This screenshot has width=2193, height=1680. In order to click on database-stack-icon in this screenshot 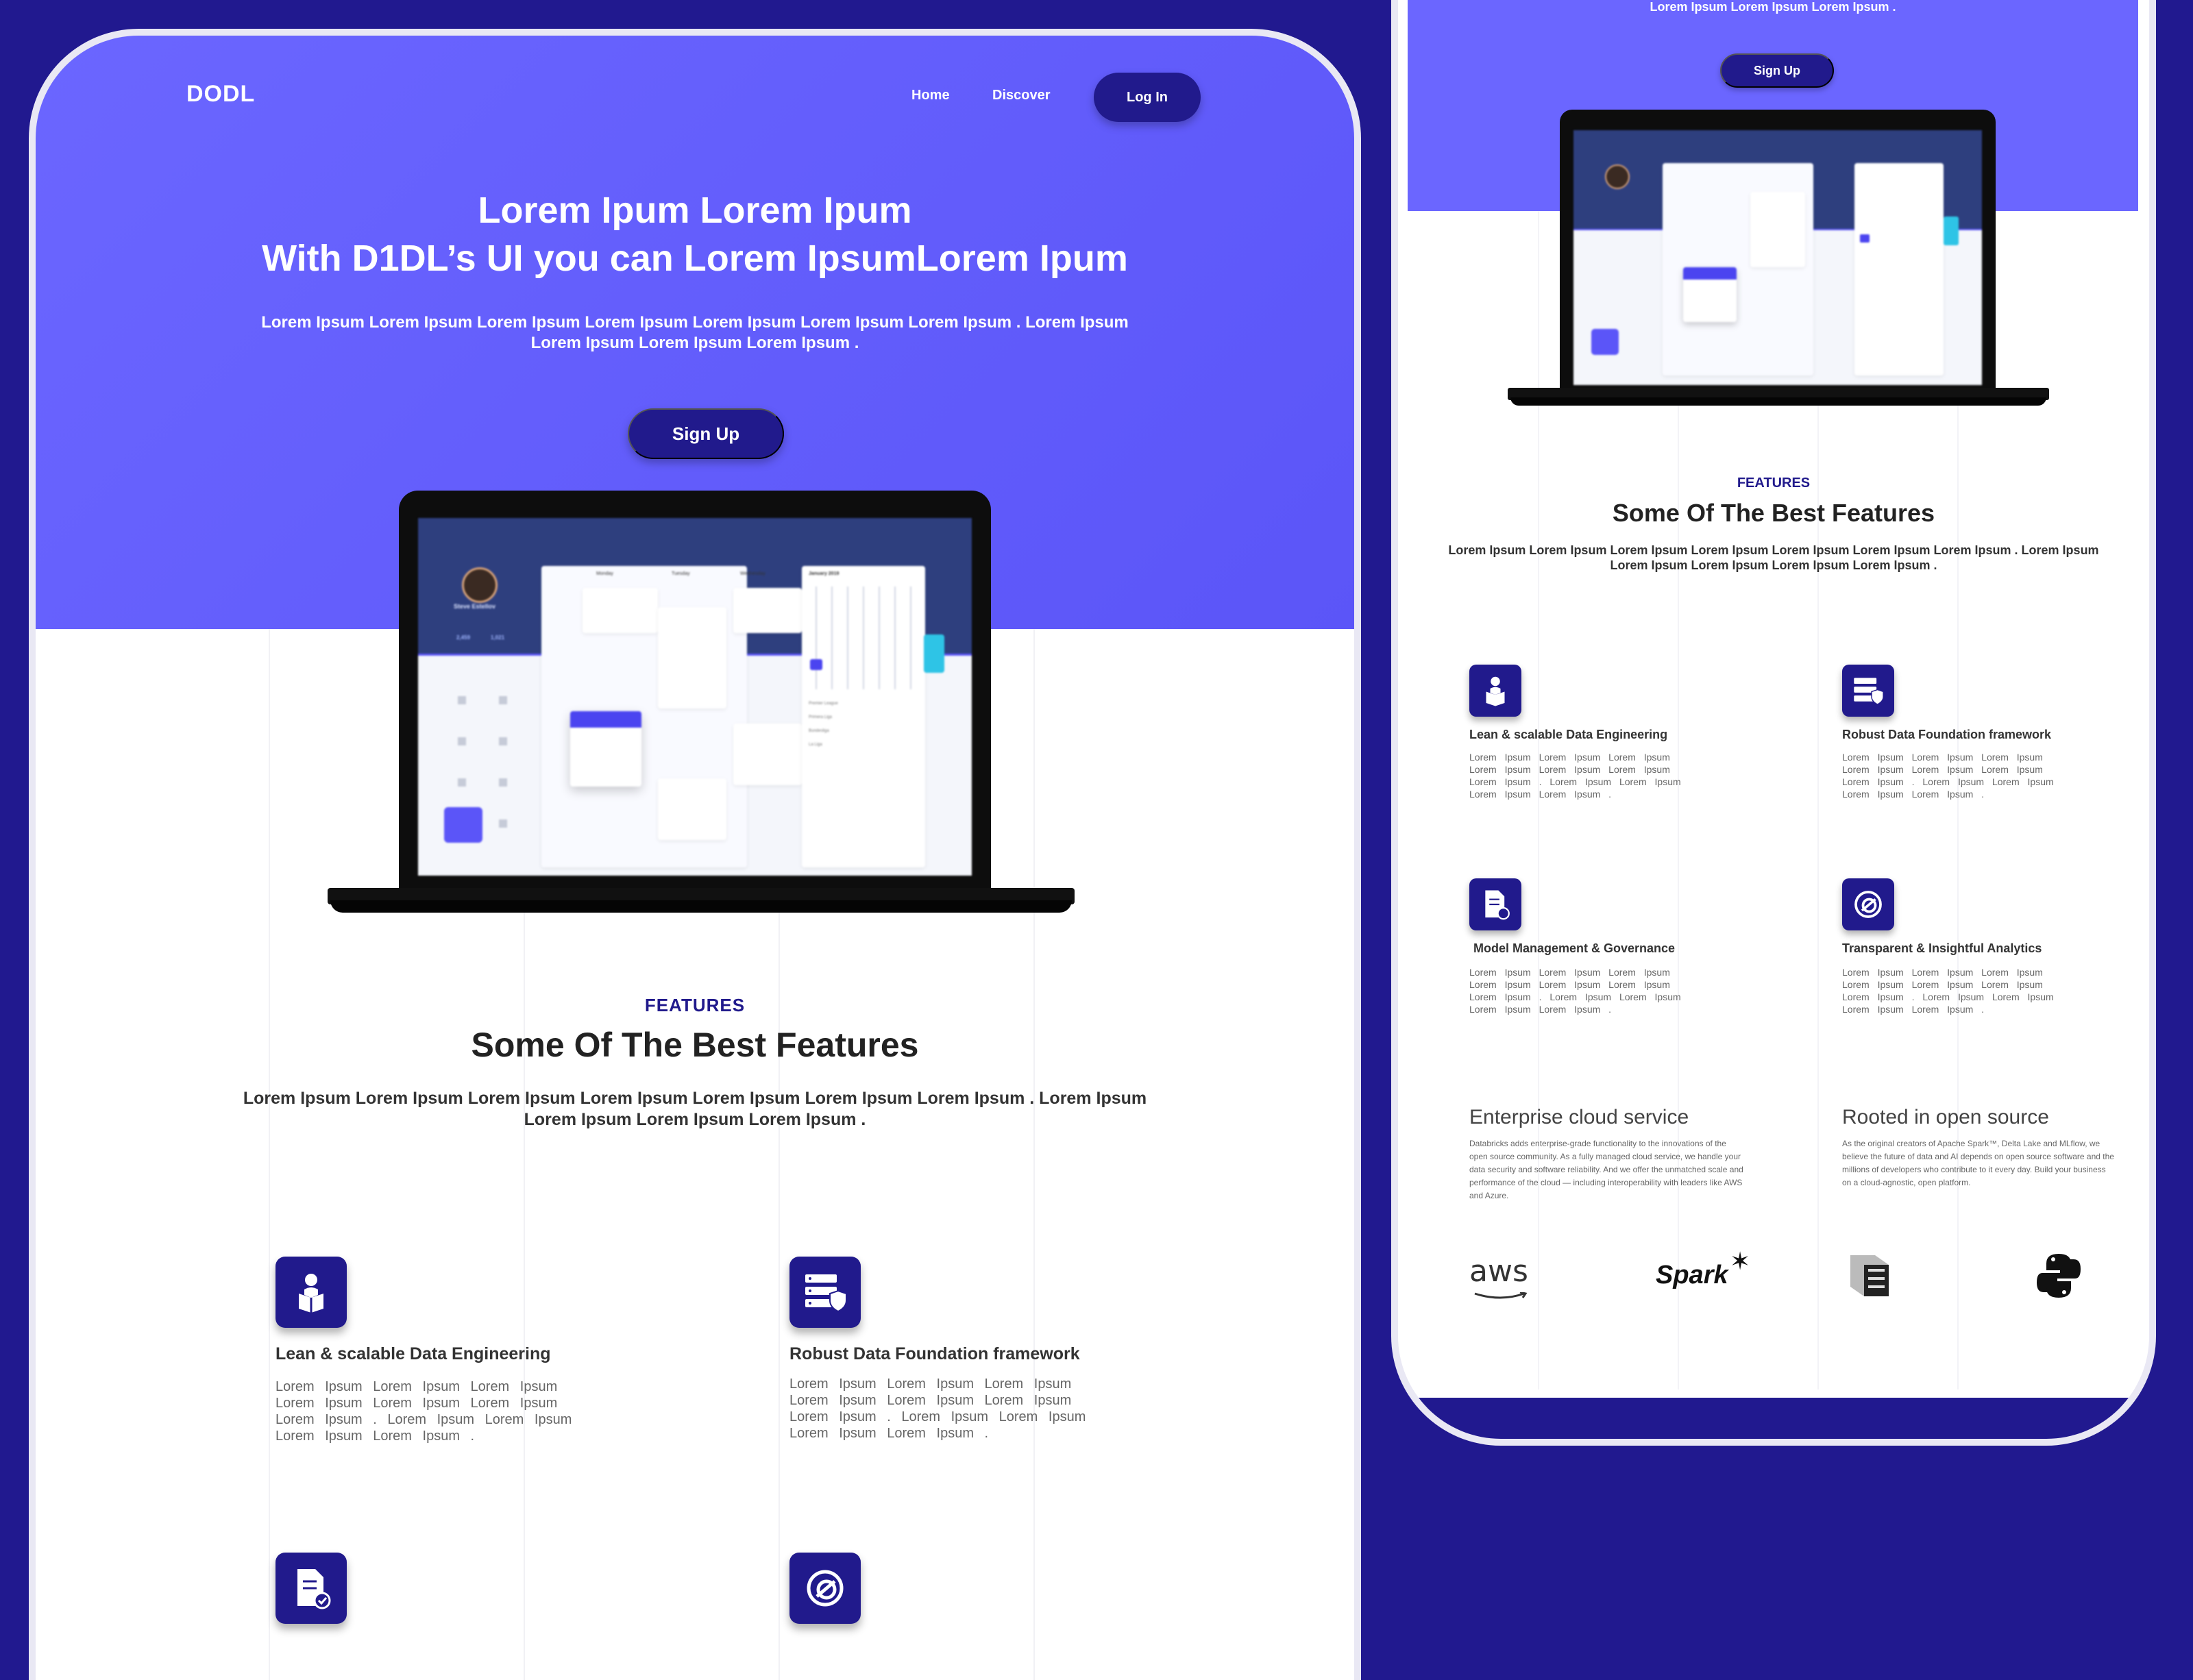, I will do `click(1869, 1275)`.